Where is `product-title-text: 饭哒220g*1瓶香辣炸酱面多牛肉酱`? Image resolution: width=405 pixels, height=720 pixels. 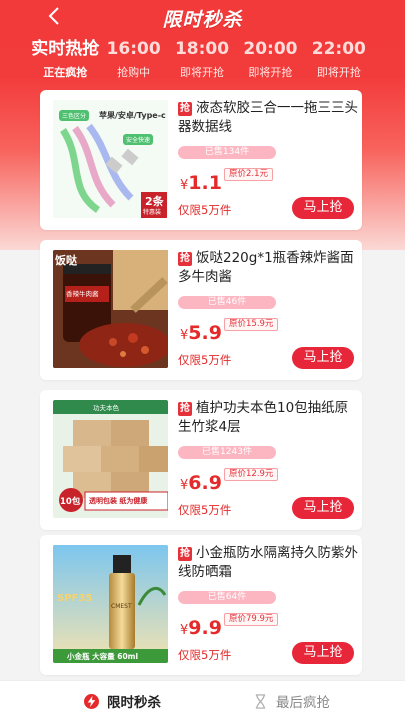 product-title-text: 饭哒220g*1瓶香辣炸酱面多牛肉酱 is located at coordinates (266, 267).